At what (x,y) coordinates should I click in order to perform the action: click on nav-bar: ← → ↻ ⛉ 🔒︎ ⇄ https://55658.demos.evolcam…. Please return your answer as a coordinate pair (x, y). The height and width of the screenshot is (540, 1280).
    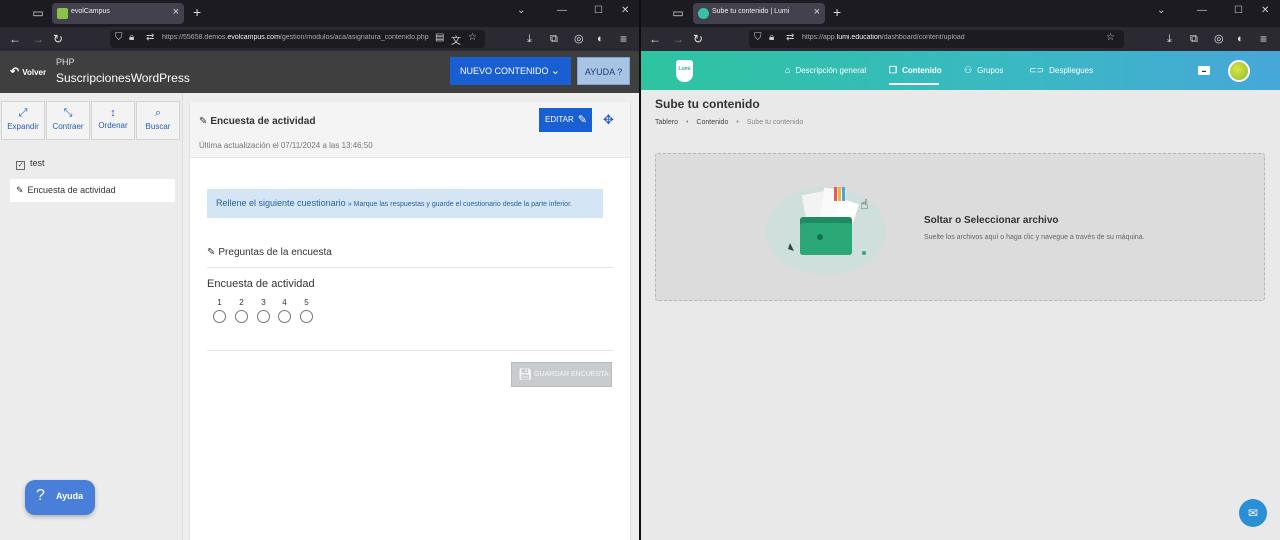
    Looking at the image, I should click on (319, 39).